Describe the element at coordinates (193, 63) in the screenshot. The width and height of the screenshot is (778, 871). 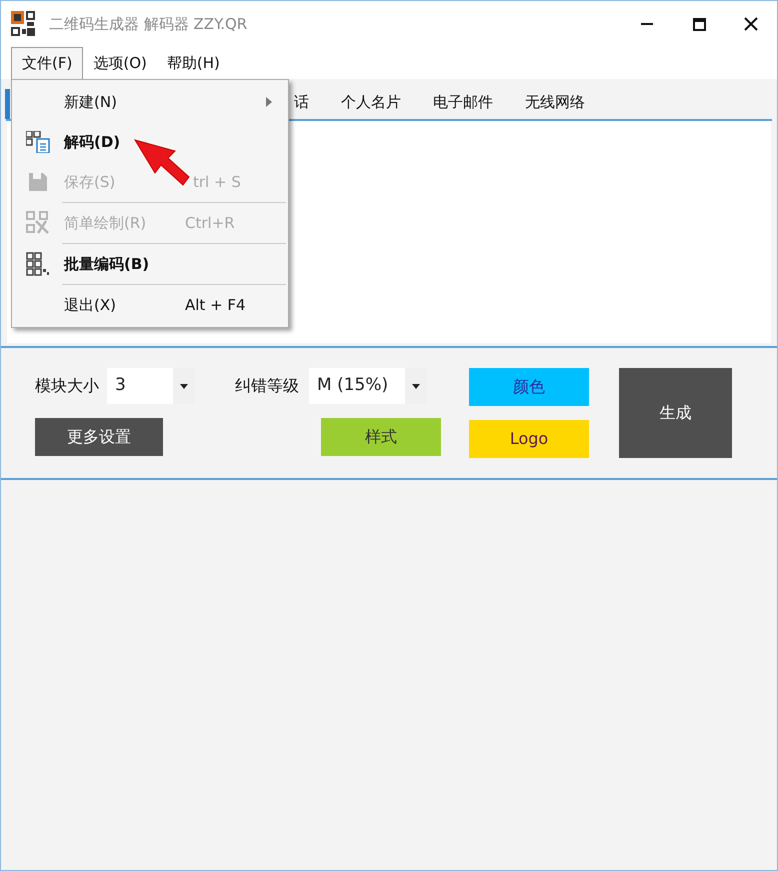
I see `menu-bar-item: 帮助(H)` at that location.